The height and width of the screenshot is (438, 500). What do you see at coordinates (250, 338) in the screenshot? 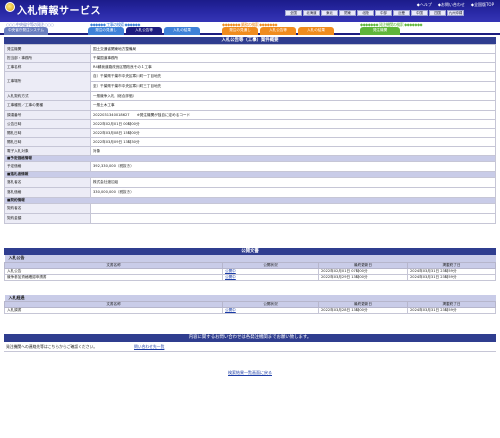
I see `inquiry-banner: 内容に関するお問い合わせは各発注機関までお願い致します。` at bounding box center [250, 338].